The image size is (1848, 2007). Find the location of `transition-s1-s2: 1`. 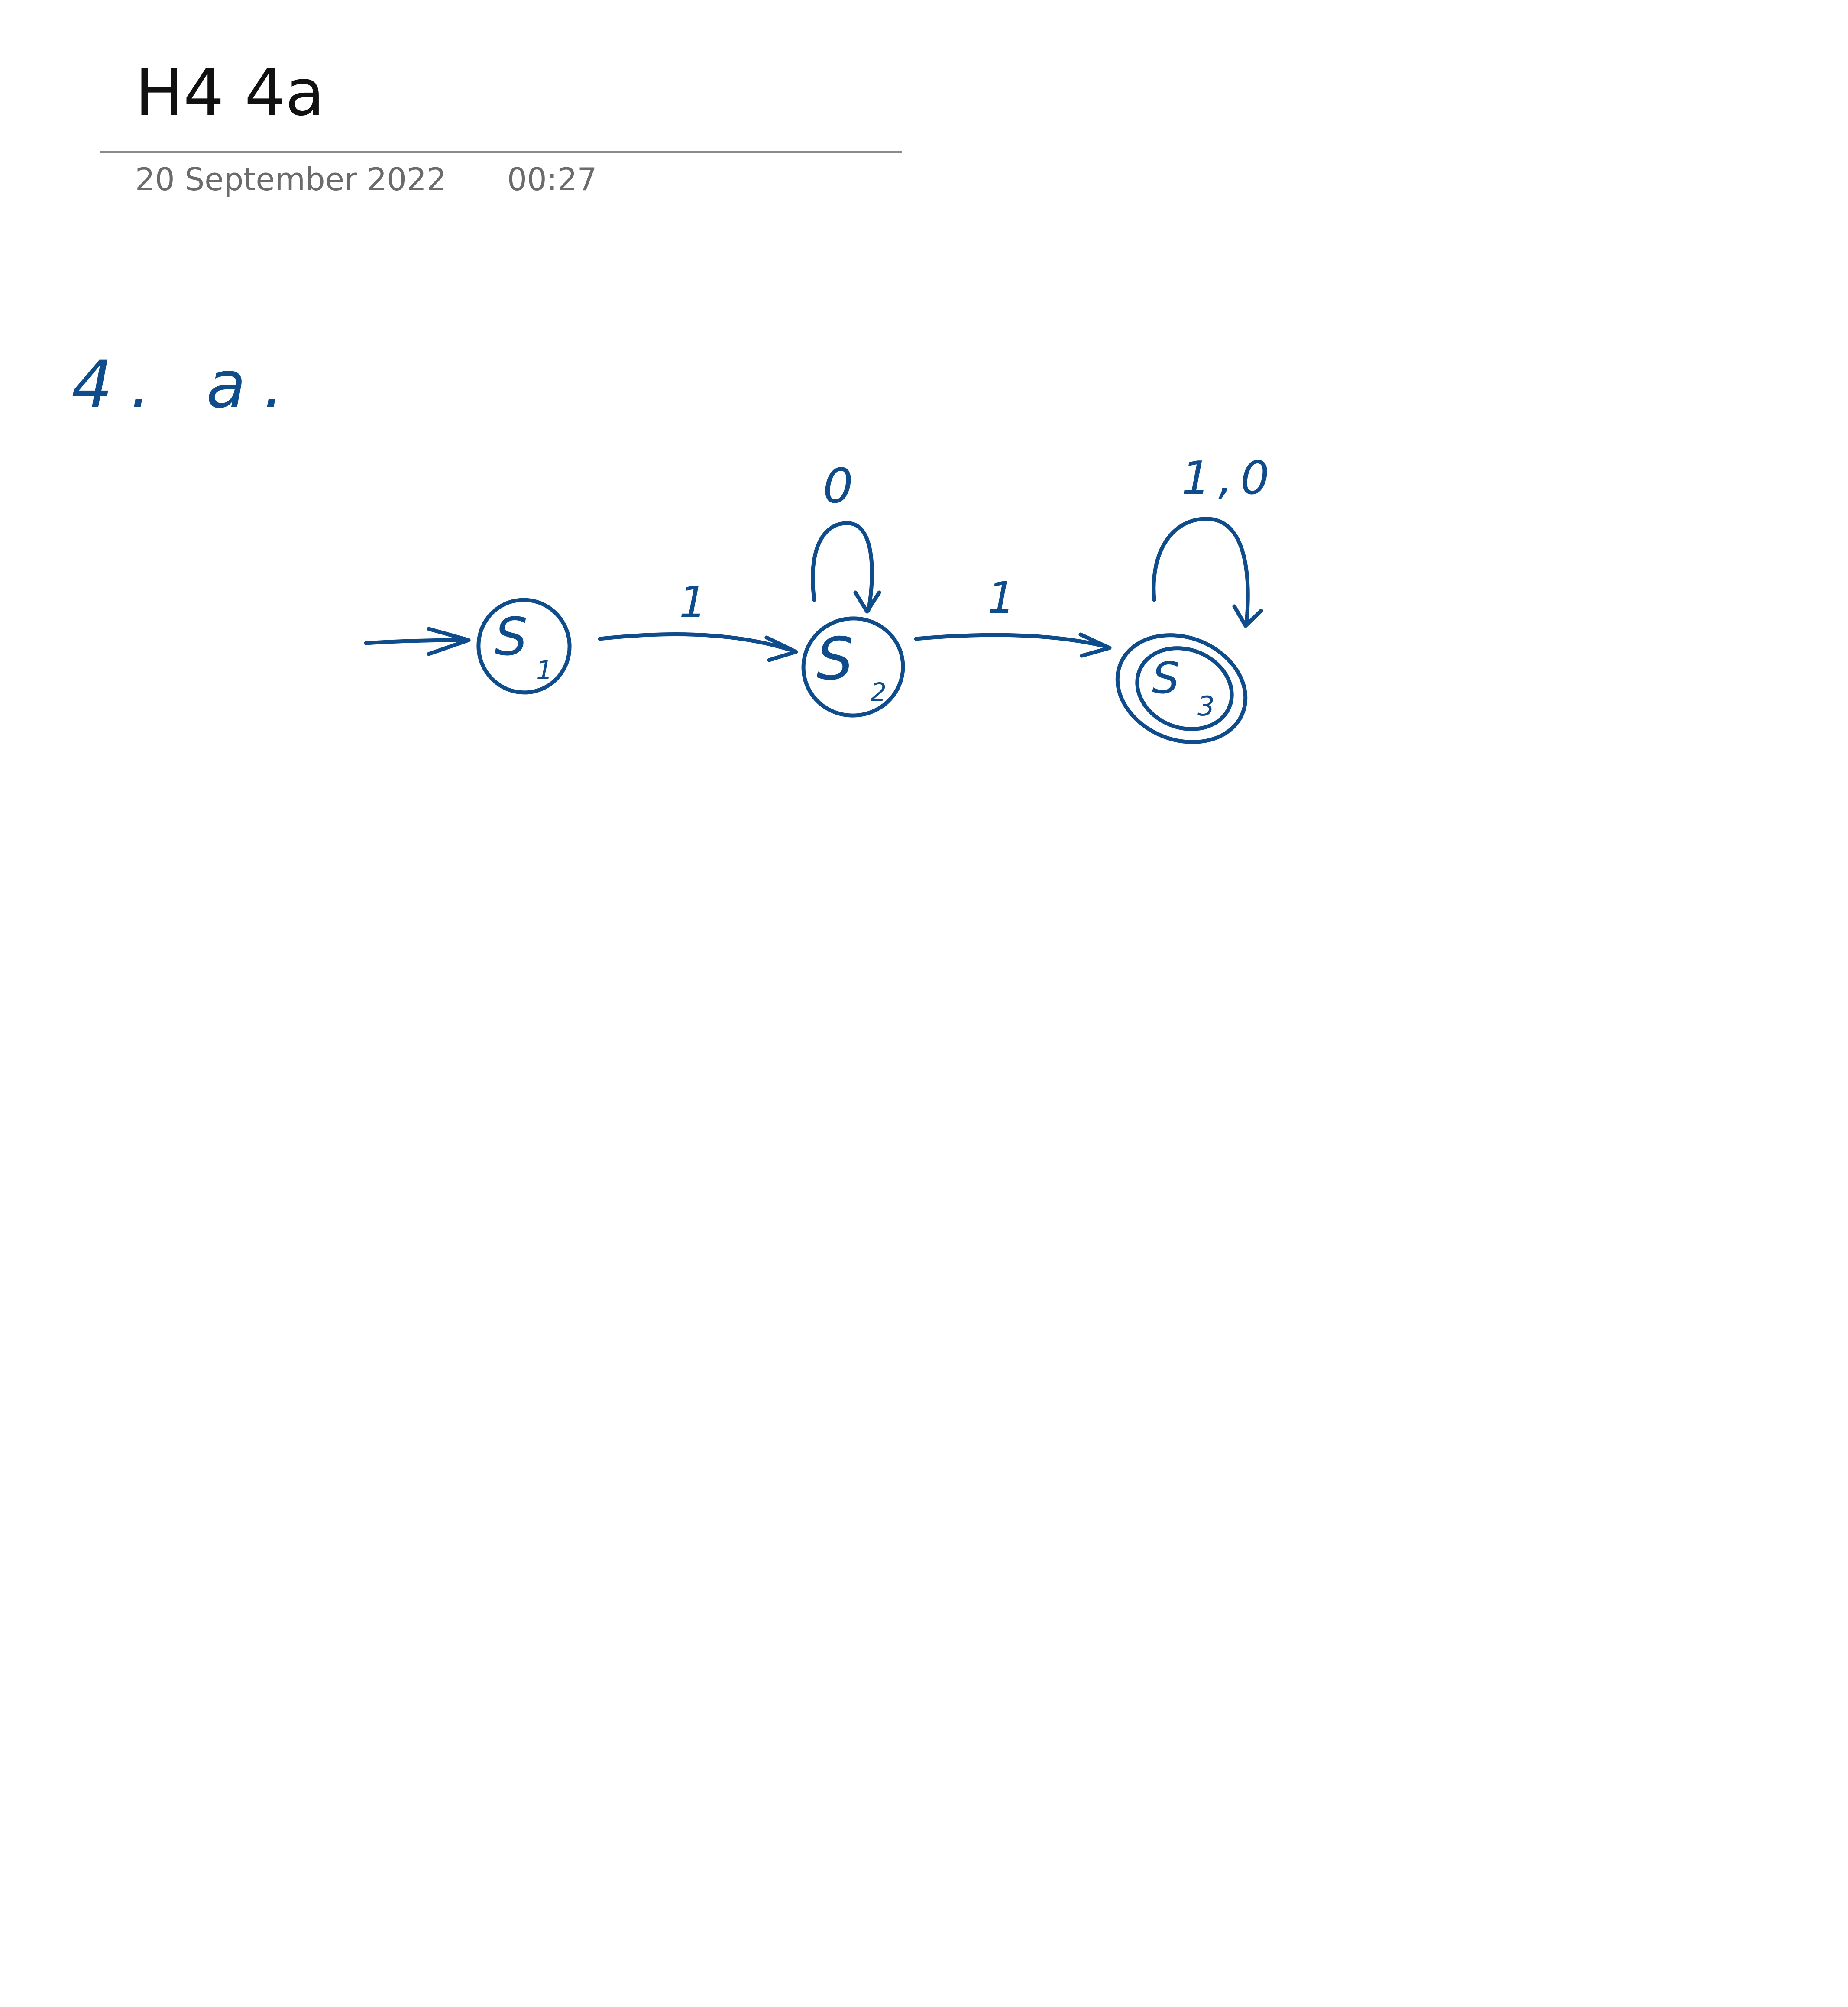

transition-s1-s2: 1 is located at coordinates (698, 619).